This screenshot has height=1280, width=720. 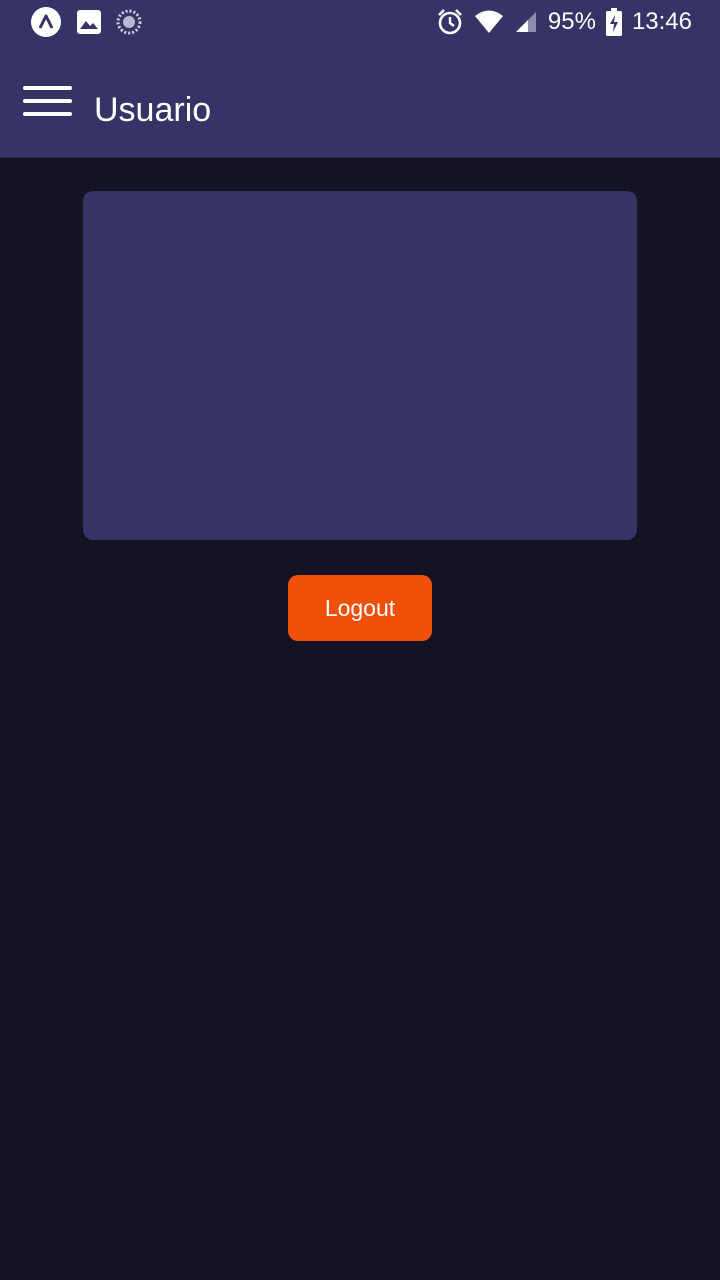 I want to click on logout-button: Logout, so click(x=360, y=608).